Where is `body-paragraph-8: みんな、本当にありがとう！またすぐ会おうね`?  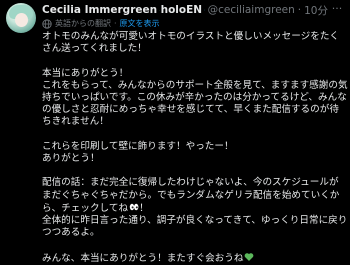 body-paragraph-8: みんな、本当にありがとう！またすぐ会おうね is located at coordinates (195, 258).